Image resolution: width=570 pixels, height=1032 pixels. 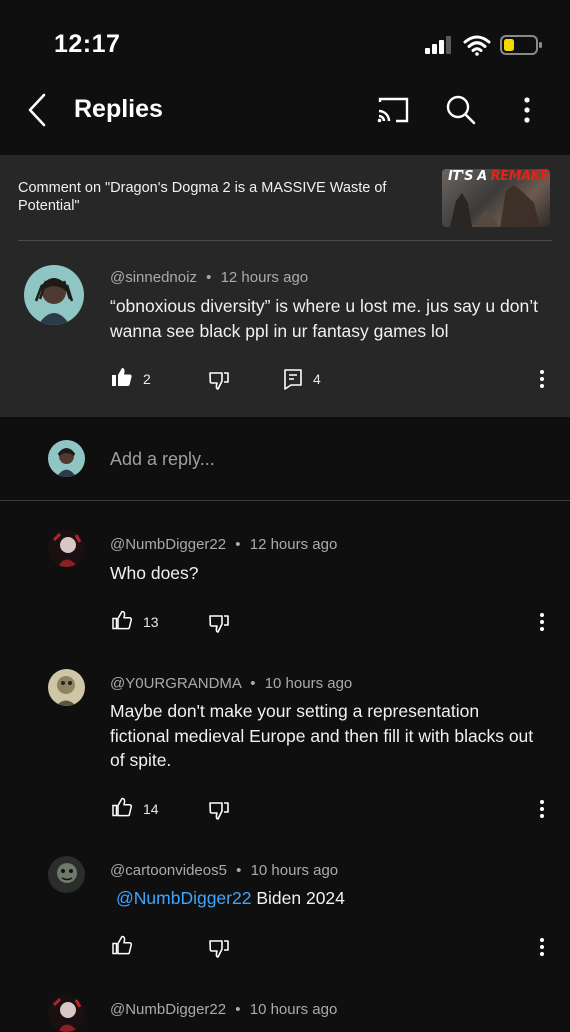 I want to click on comment-meta: @sinnednoiz • 12 hours ago, so click(x=209, y=277).